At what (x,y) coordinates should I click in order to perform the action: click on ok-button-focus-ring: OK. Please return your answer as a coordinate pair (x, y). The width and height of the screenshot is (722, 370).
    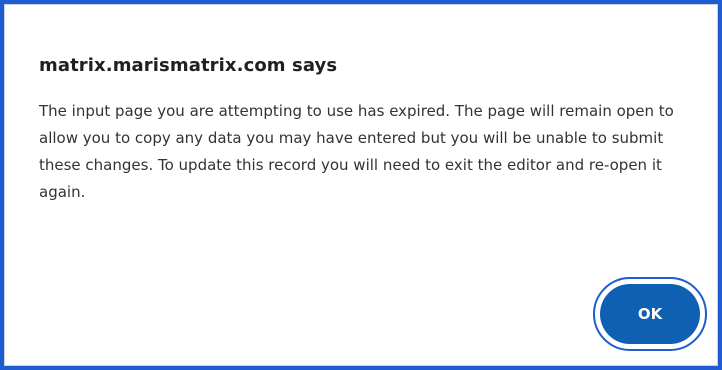
    Looking at the image, I should click on (650, 314).